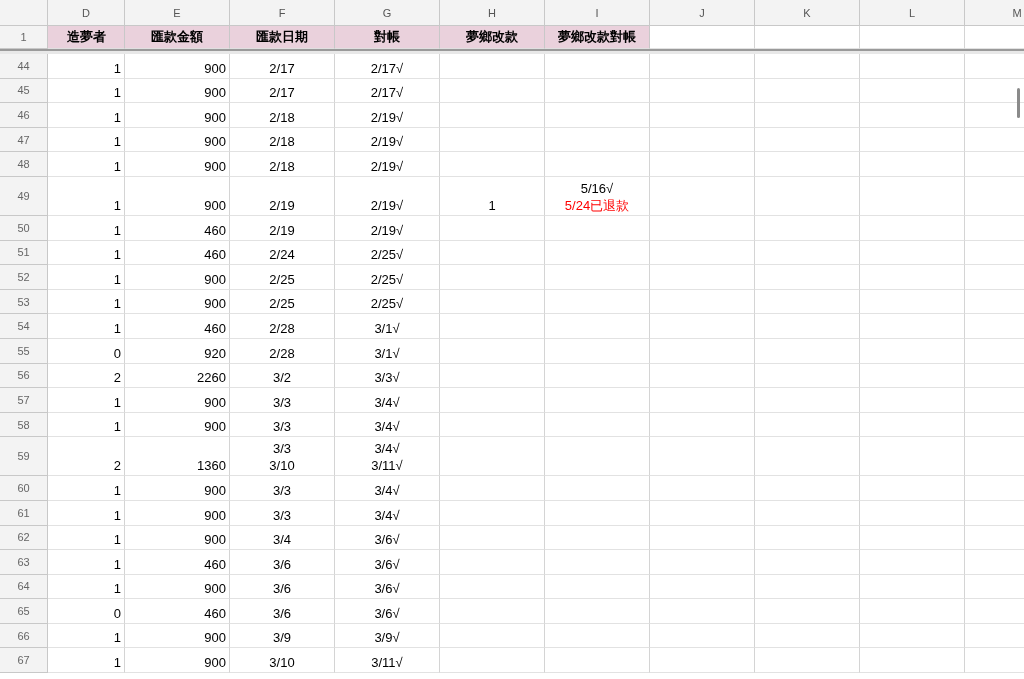 The height and width of the screenshot is (679, 1024). I want to click on row-number: 45, so click(24, 91).